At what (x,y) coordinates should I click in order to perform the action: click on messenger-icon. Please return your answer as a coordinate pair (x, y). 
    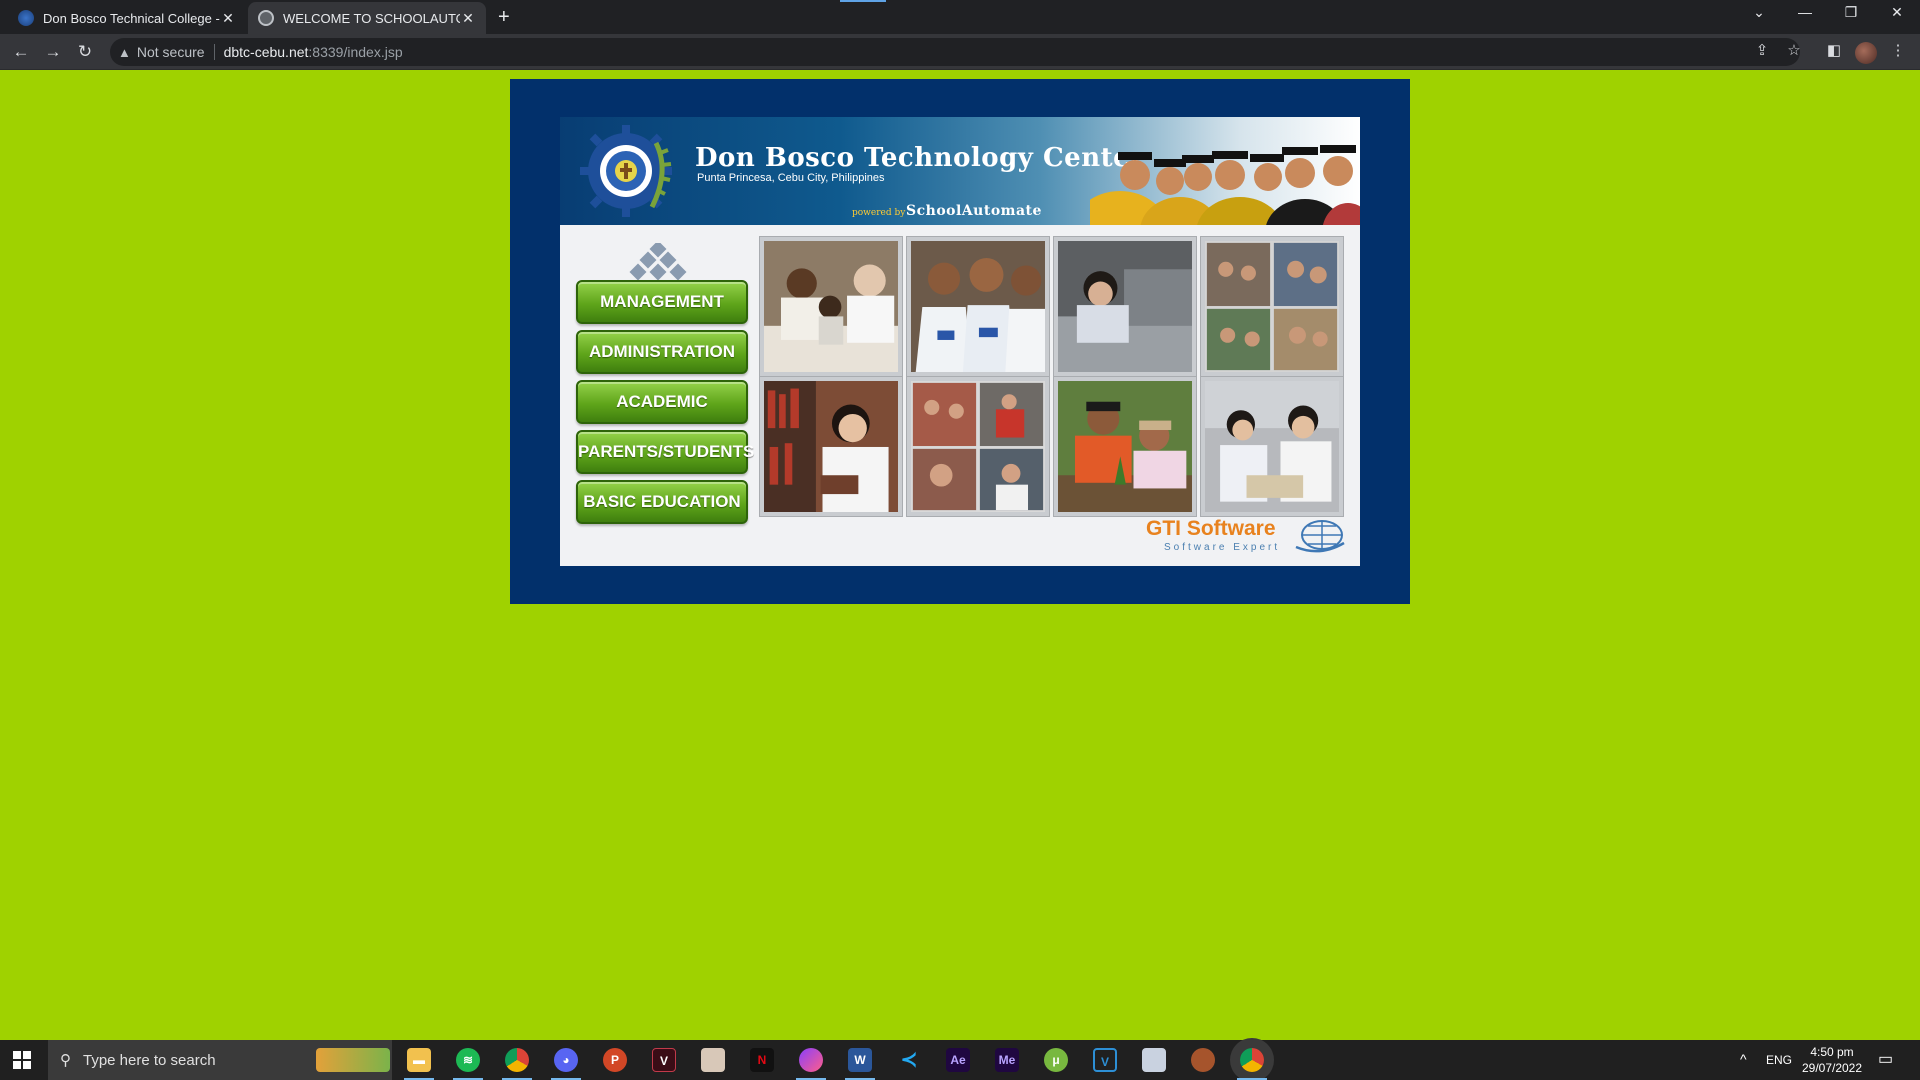
    Looking at the image, I should click on (811, 1060).